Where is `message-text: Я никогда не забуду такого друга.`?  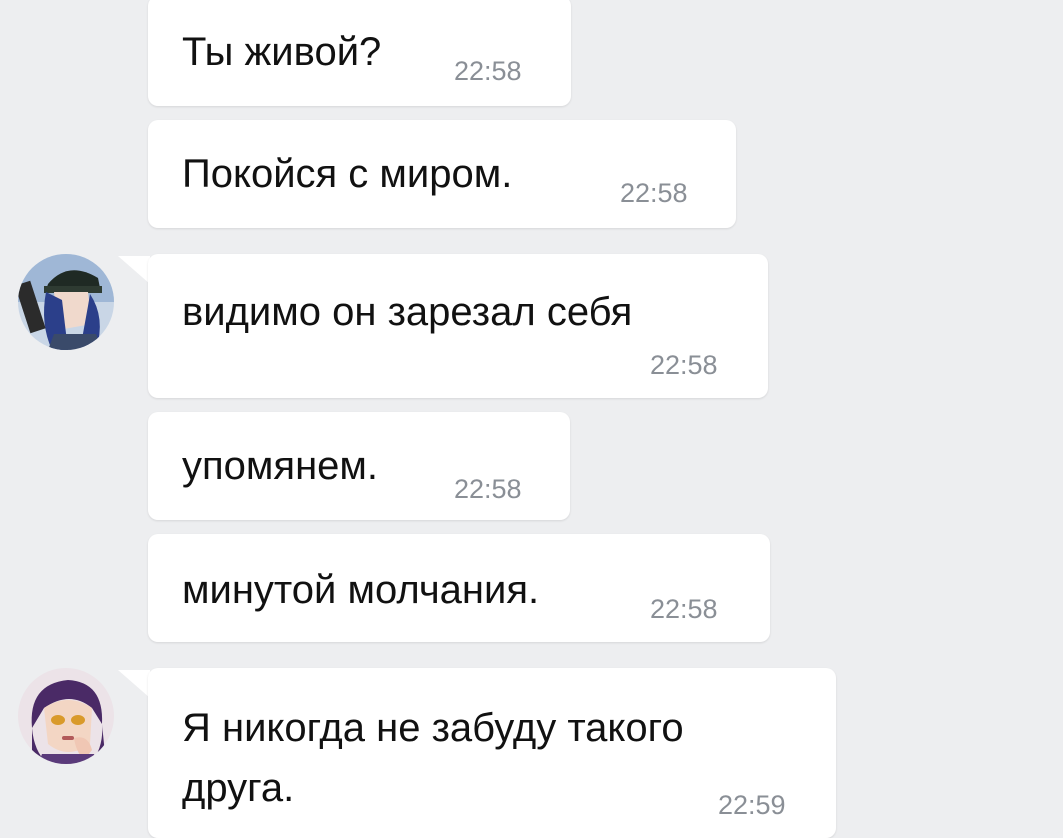
message-text: Я никогда не забуду такого друга. is located at coordinates (433, 758).